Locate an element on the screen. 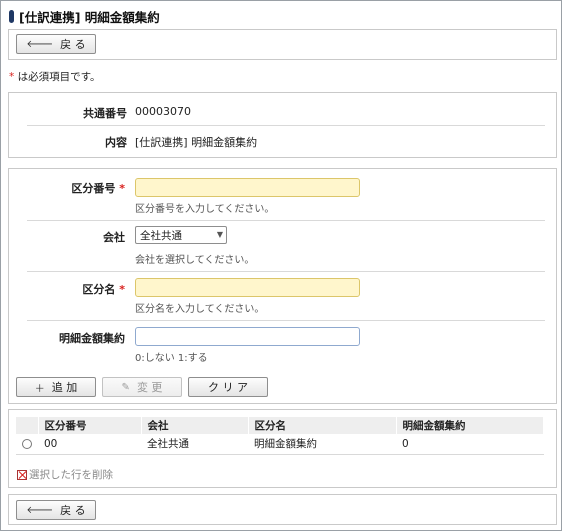  cell-division-no: 00 is located at coordinates (89, 444).